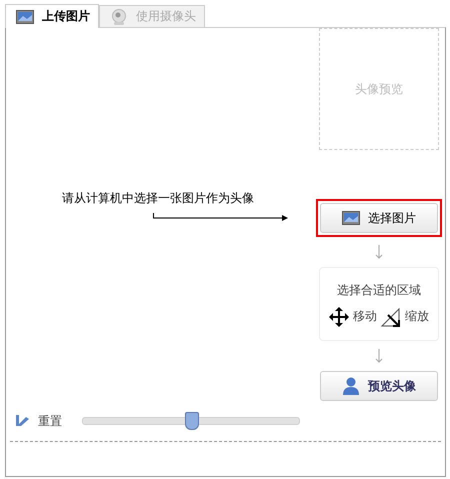  Describe the element at coordinates (192, 421) in the screenshot. I see `slider-thumb` at that location.